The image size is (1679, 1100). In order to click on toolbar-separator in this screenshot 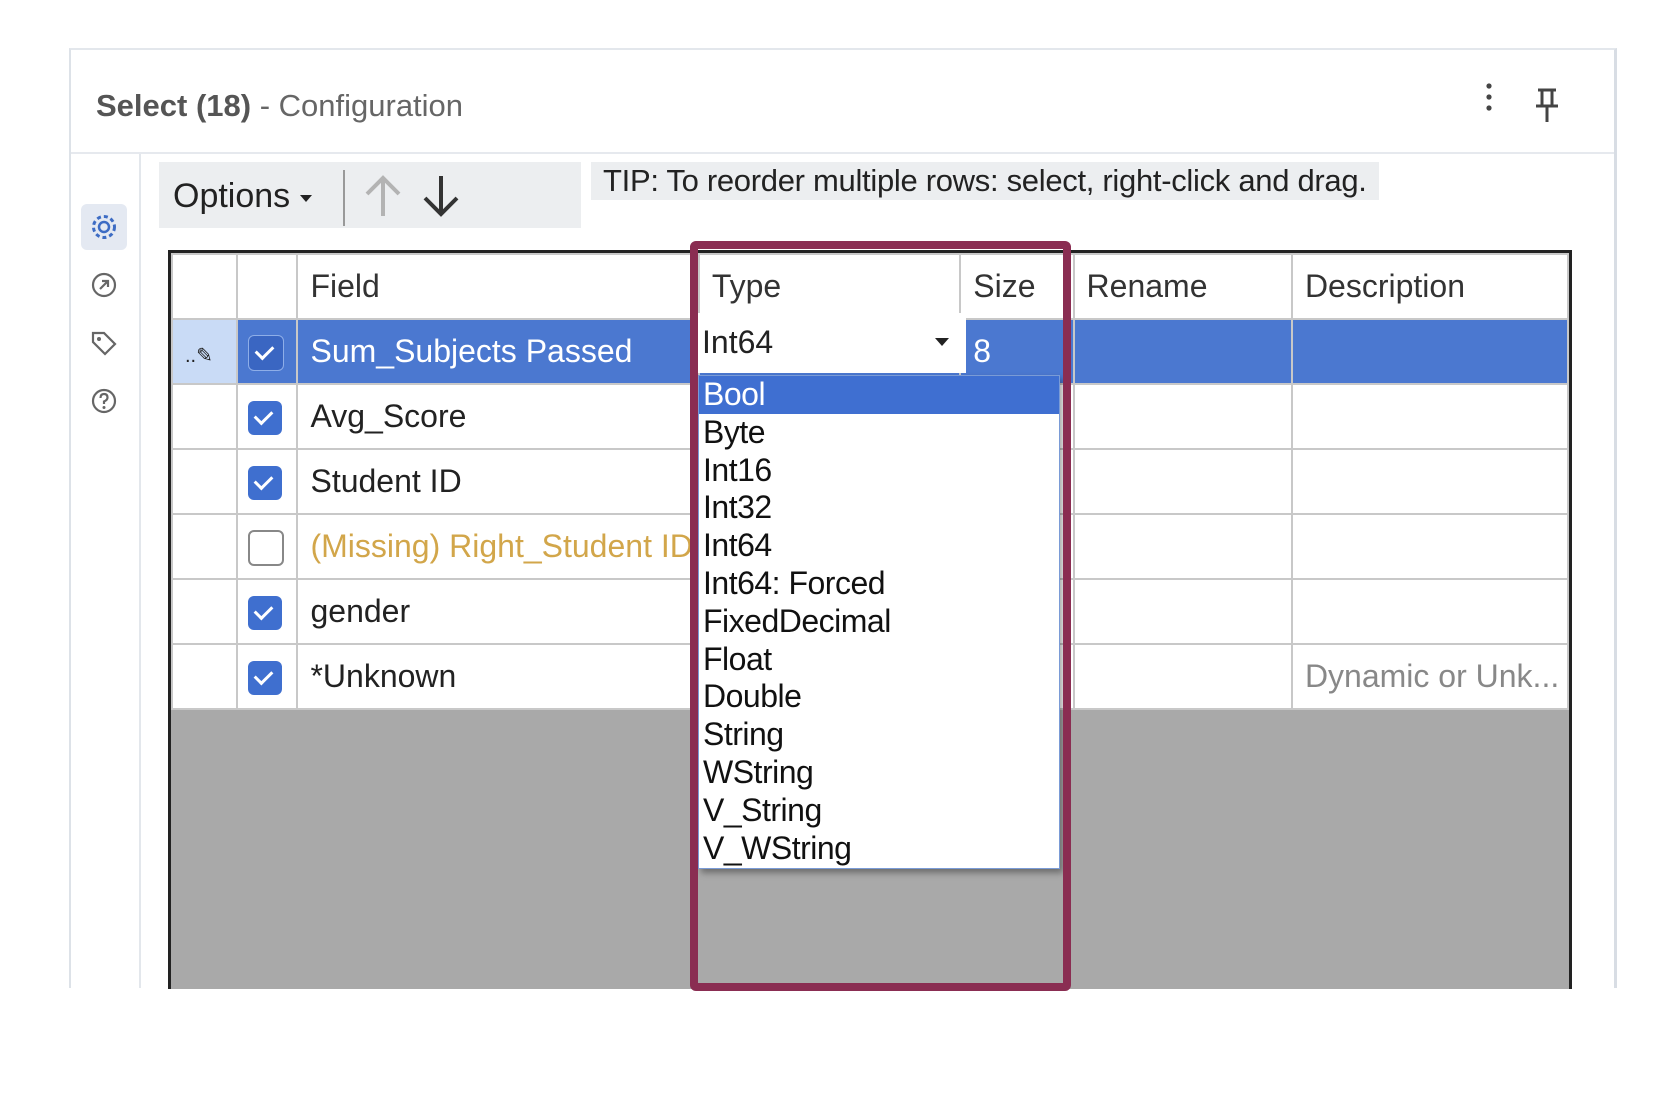, I will do `click(344, 198)`.